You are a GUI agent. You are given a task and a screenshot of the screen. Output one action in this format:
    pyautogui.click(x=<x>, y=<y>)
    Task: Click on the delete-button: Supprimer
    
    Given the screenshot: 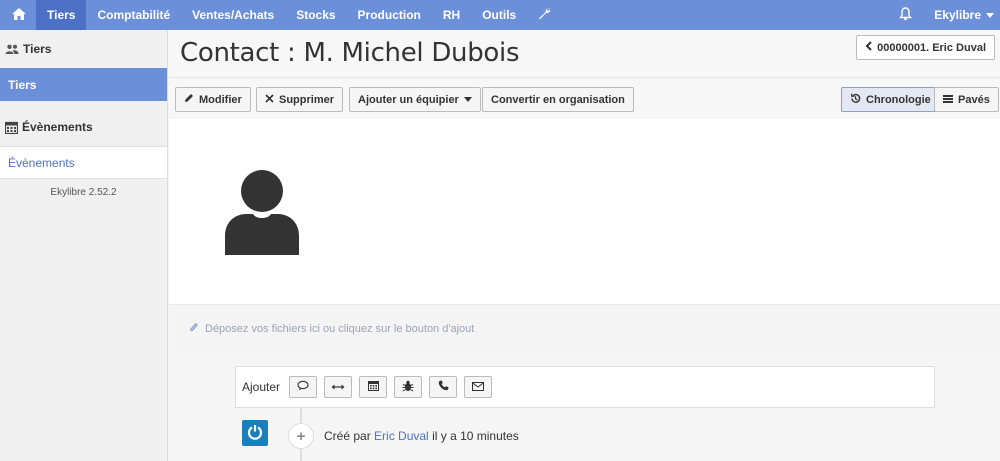 What is the action you would take?
    pyautogui.click(x=300, y=99)
    